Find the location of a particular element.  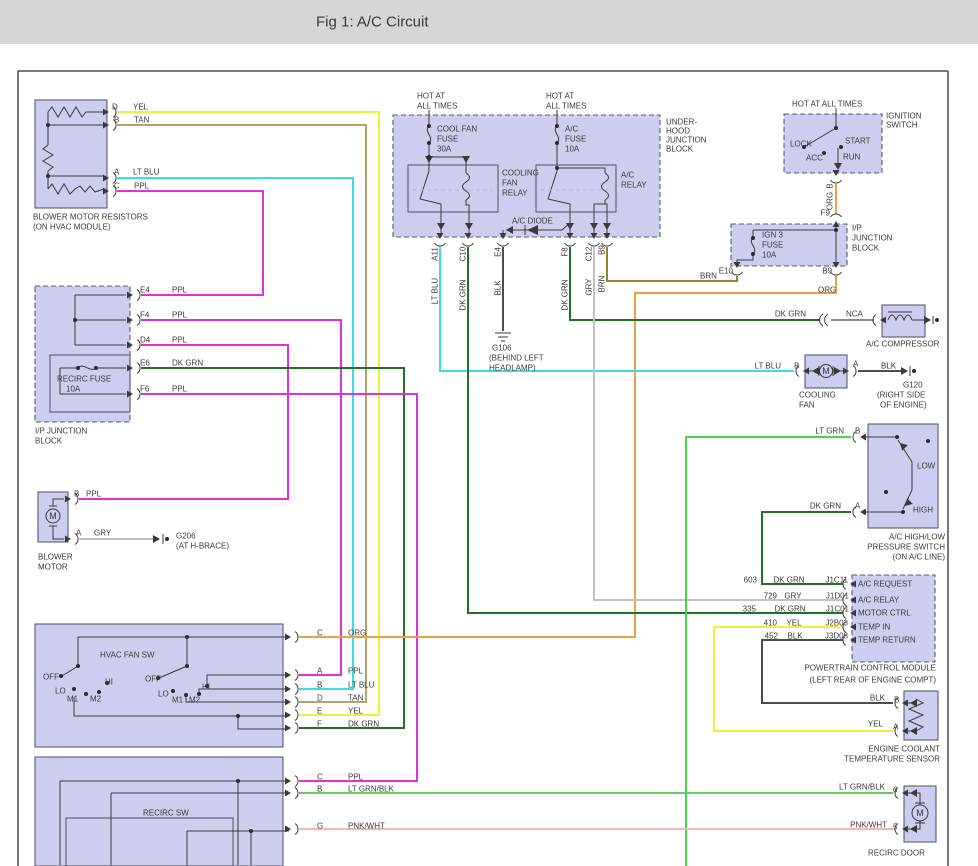

wire-ppl-f4-hvac-a is located at coordinates (241, 497).